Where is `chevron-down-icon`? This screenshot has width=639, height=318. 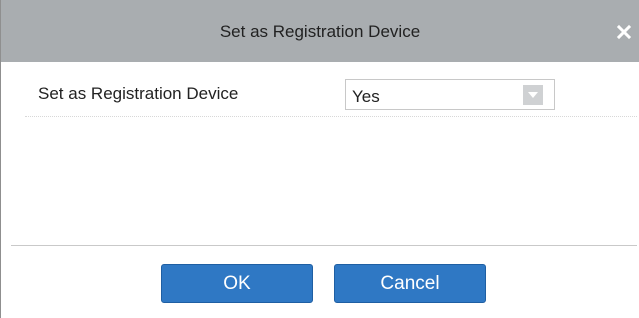 chevron-down-icon is located at coordinates (533, 95).